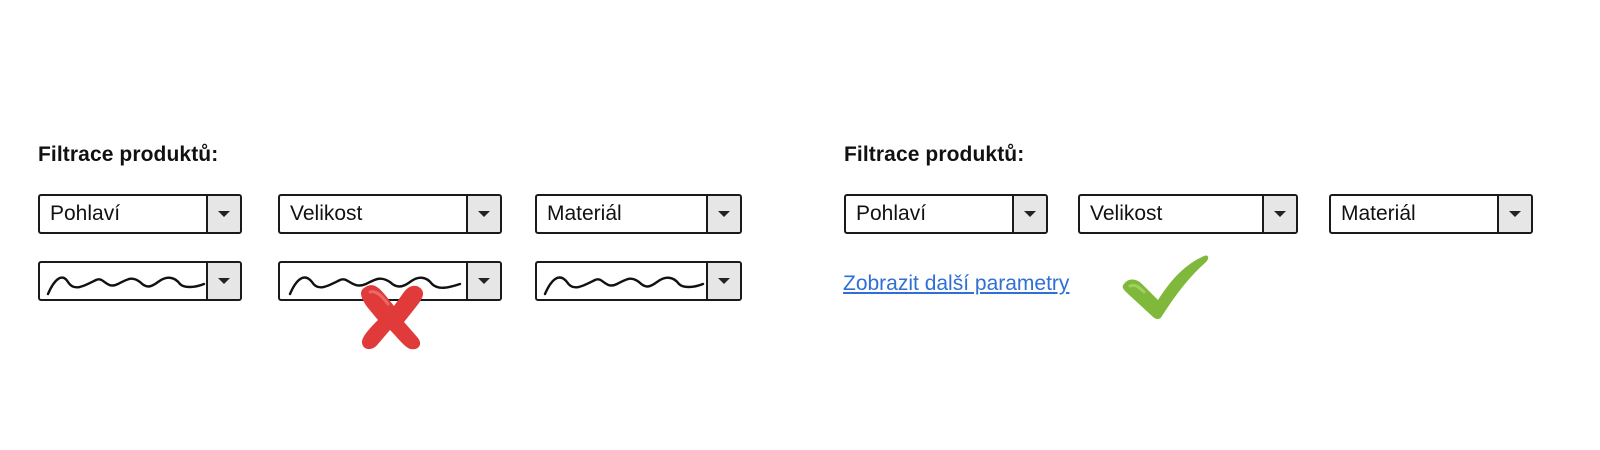 The width and height of the screenshot is (1600, 450). Describe the element at coordinates (956, 284) in the screenshot. I see `show-more-parameters-link: Zobrazit další parametry` at that location.